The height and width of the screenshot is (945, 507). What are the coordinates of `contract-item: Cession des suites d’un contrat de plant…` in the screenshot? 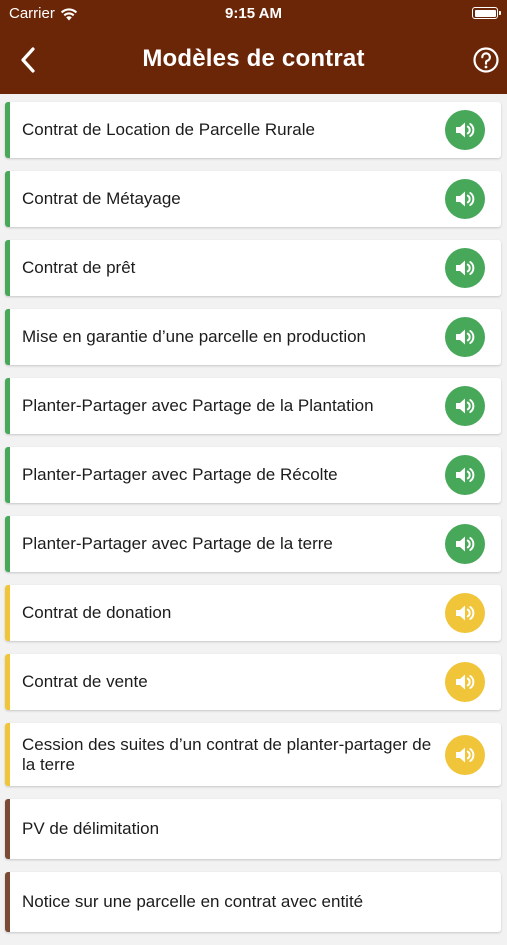 It's located at (253, 754).